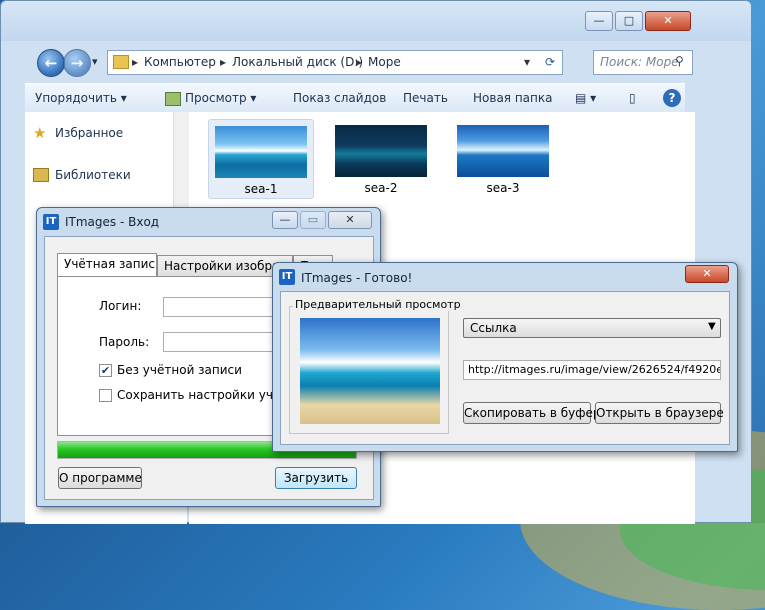 The width and height of the screenshot is (765, 610). I want to click on maximize-button: □, so click(629, 21).